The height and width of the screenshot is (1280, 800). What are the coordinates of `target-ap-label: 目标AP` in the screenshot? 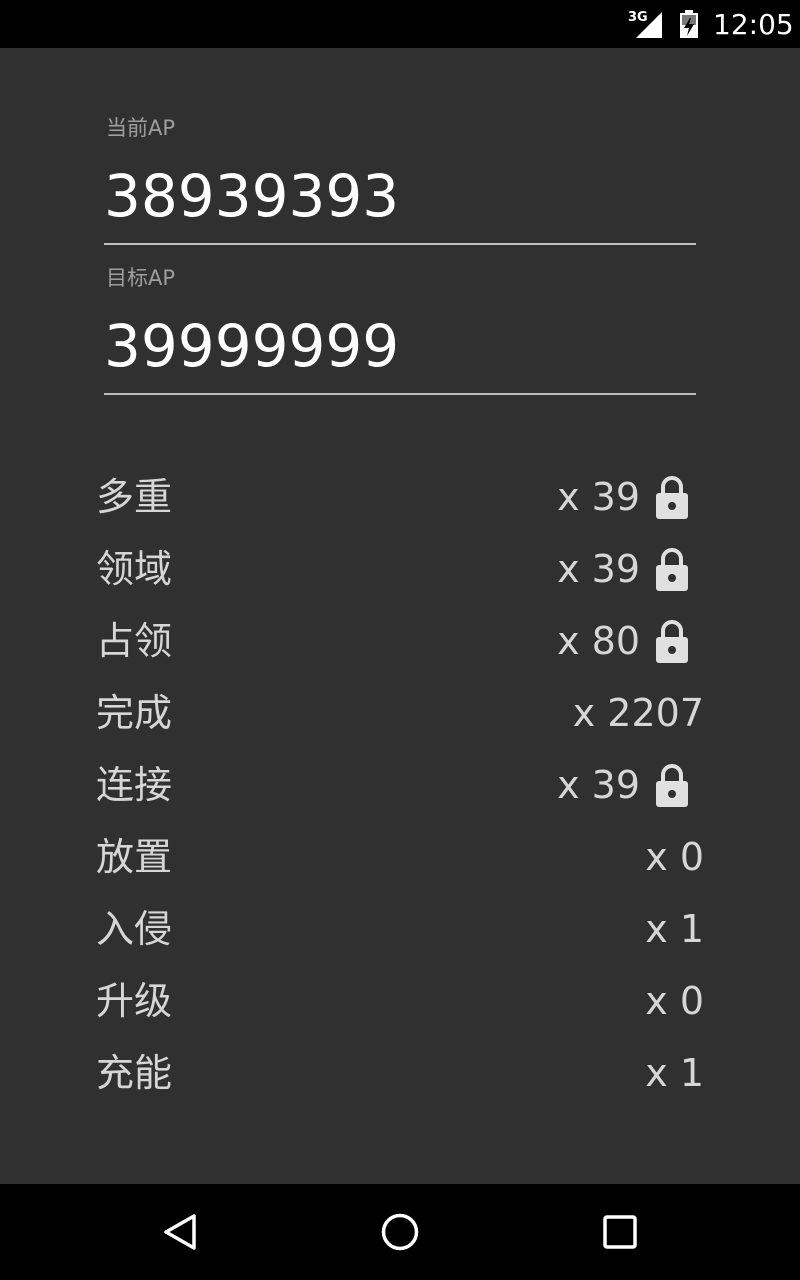 It's located at (141, 278).